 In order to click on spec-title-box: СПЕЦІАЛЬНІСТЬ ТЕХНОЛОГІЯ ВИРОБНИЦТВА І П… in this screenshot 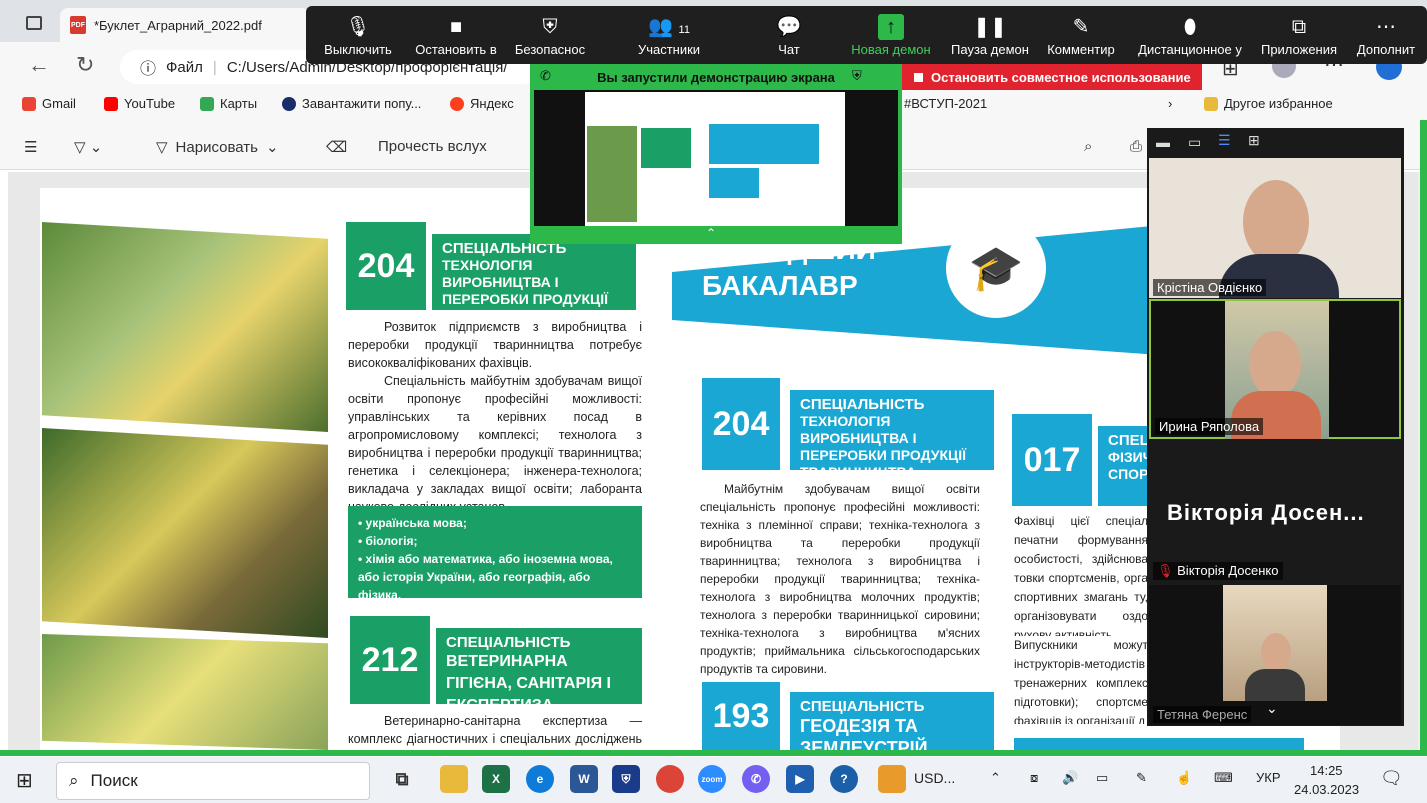, I will do `click(534, 279)`.